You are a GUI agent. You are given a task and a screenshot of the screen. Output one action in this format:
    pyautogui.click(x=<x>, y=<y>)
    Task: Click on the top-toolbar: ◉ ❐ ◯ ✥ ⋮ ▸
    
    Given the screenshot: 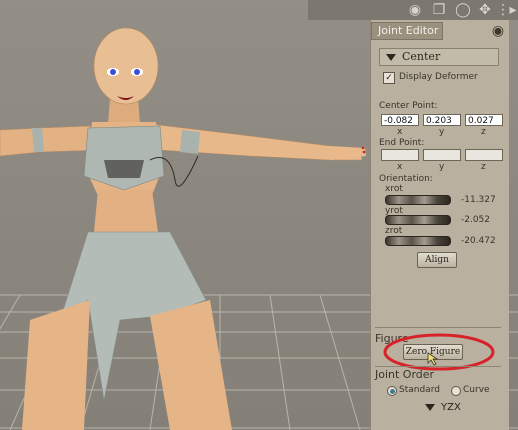 What is the action you would take?
    pyautogui.click(x=413, y=10)
    